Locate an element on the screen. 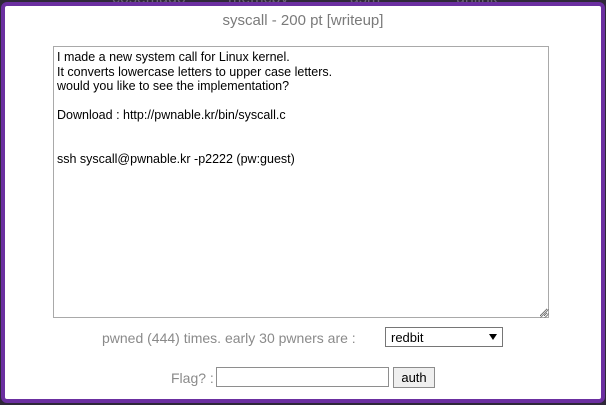 The width and height of the screenshot is (606, 405). auth-button: auth is located at coordinates (414, 377).